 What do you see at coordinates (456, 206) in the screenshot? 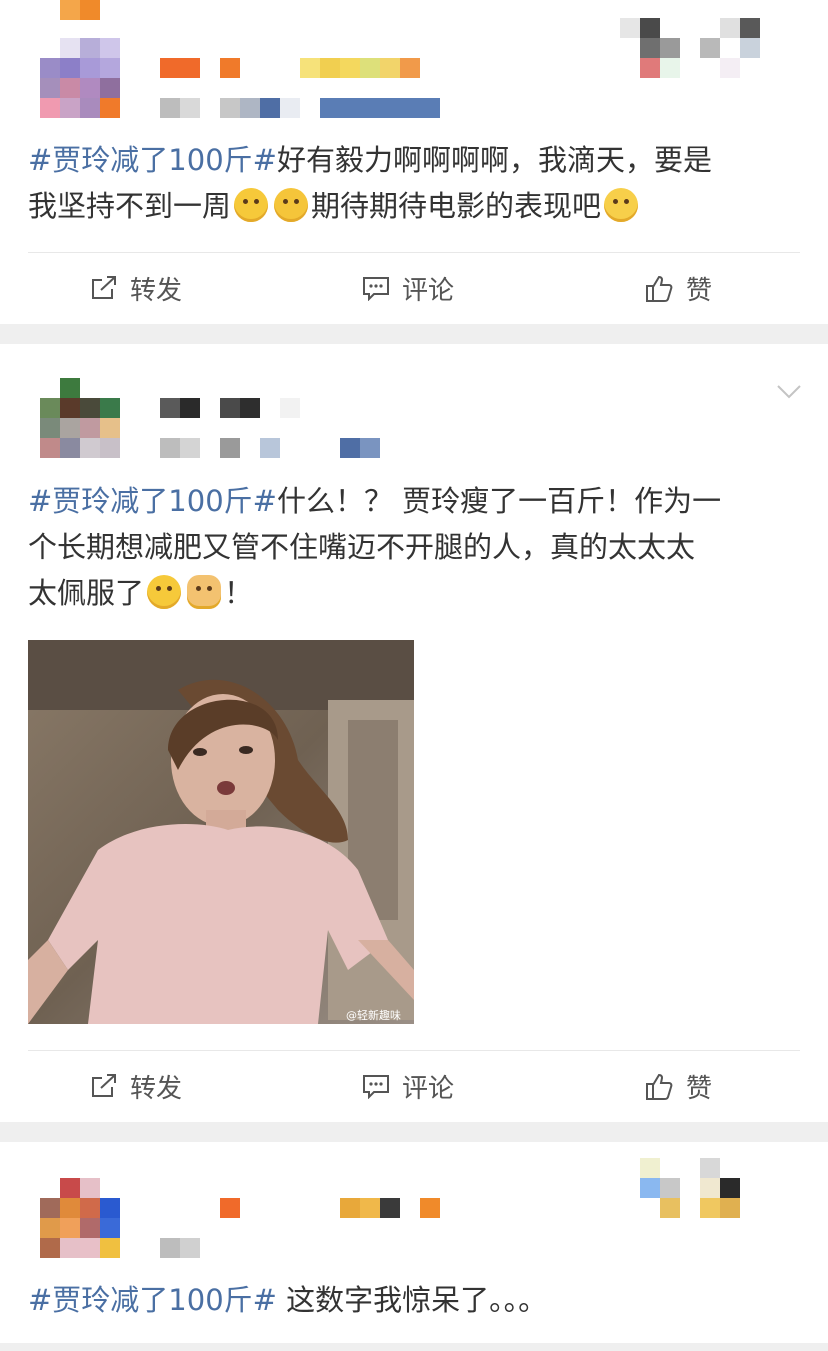
I see `post-1-text-line2b: 期待期待电影的表现吧` at bounding box center [456, 206].